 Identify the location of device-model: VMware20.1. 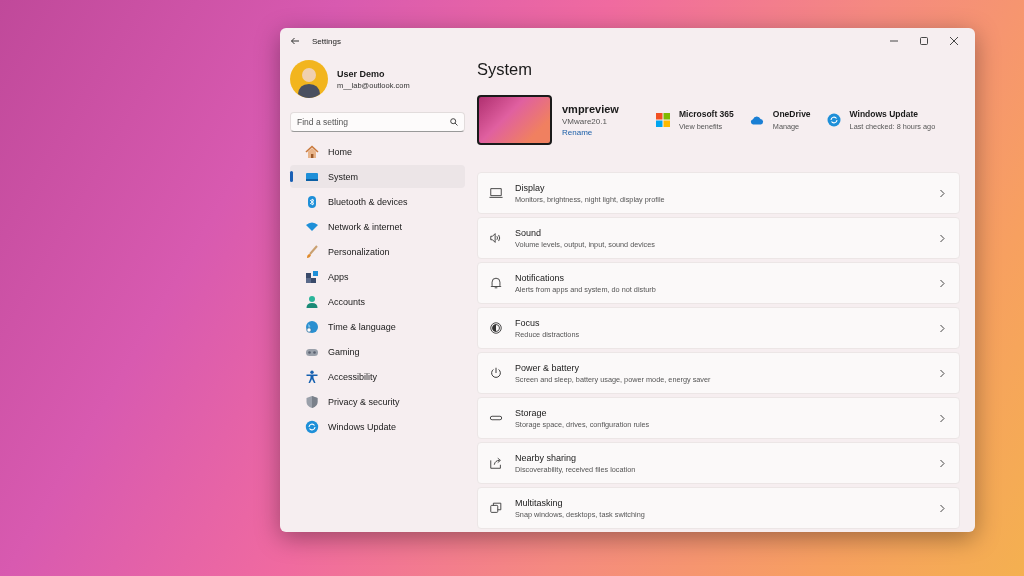
(585, 121).